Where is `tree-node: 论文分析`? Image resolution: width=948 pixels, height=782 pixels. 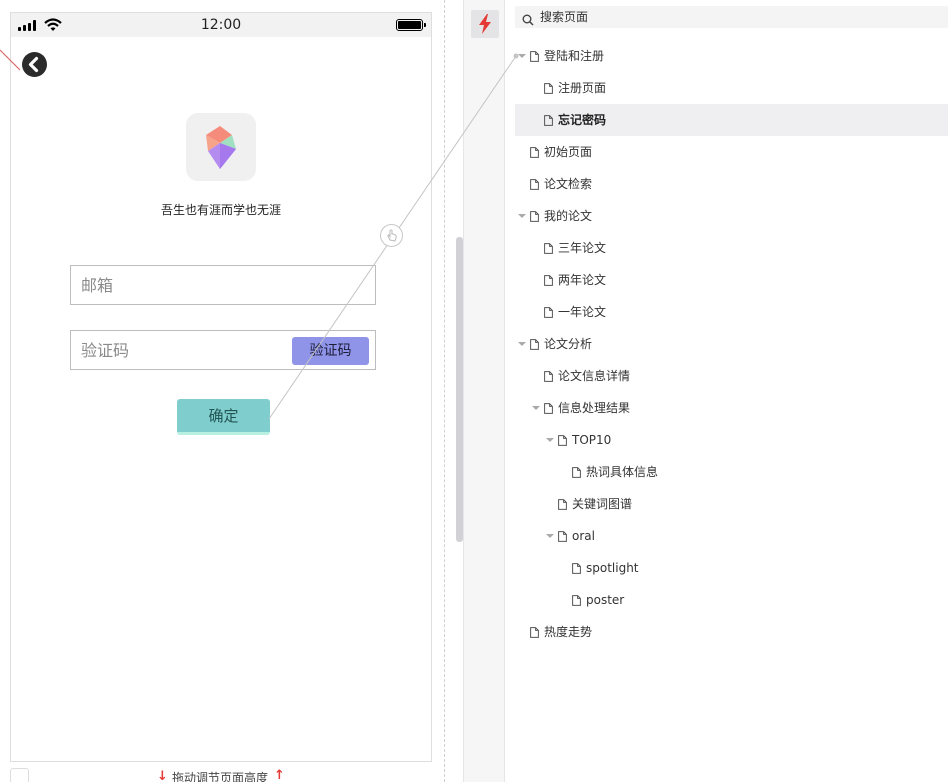 tree-node: 论文分析 is located at coordinates (731, 344).